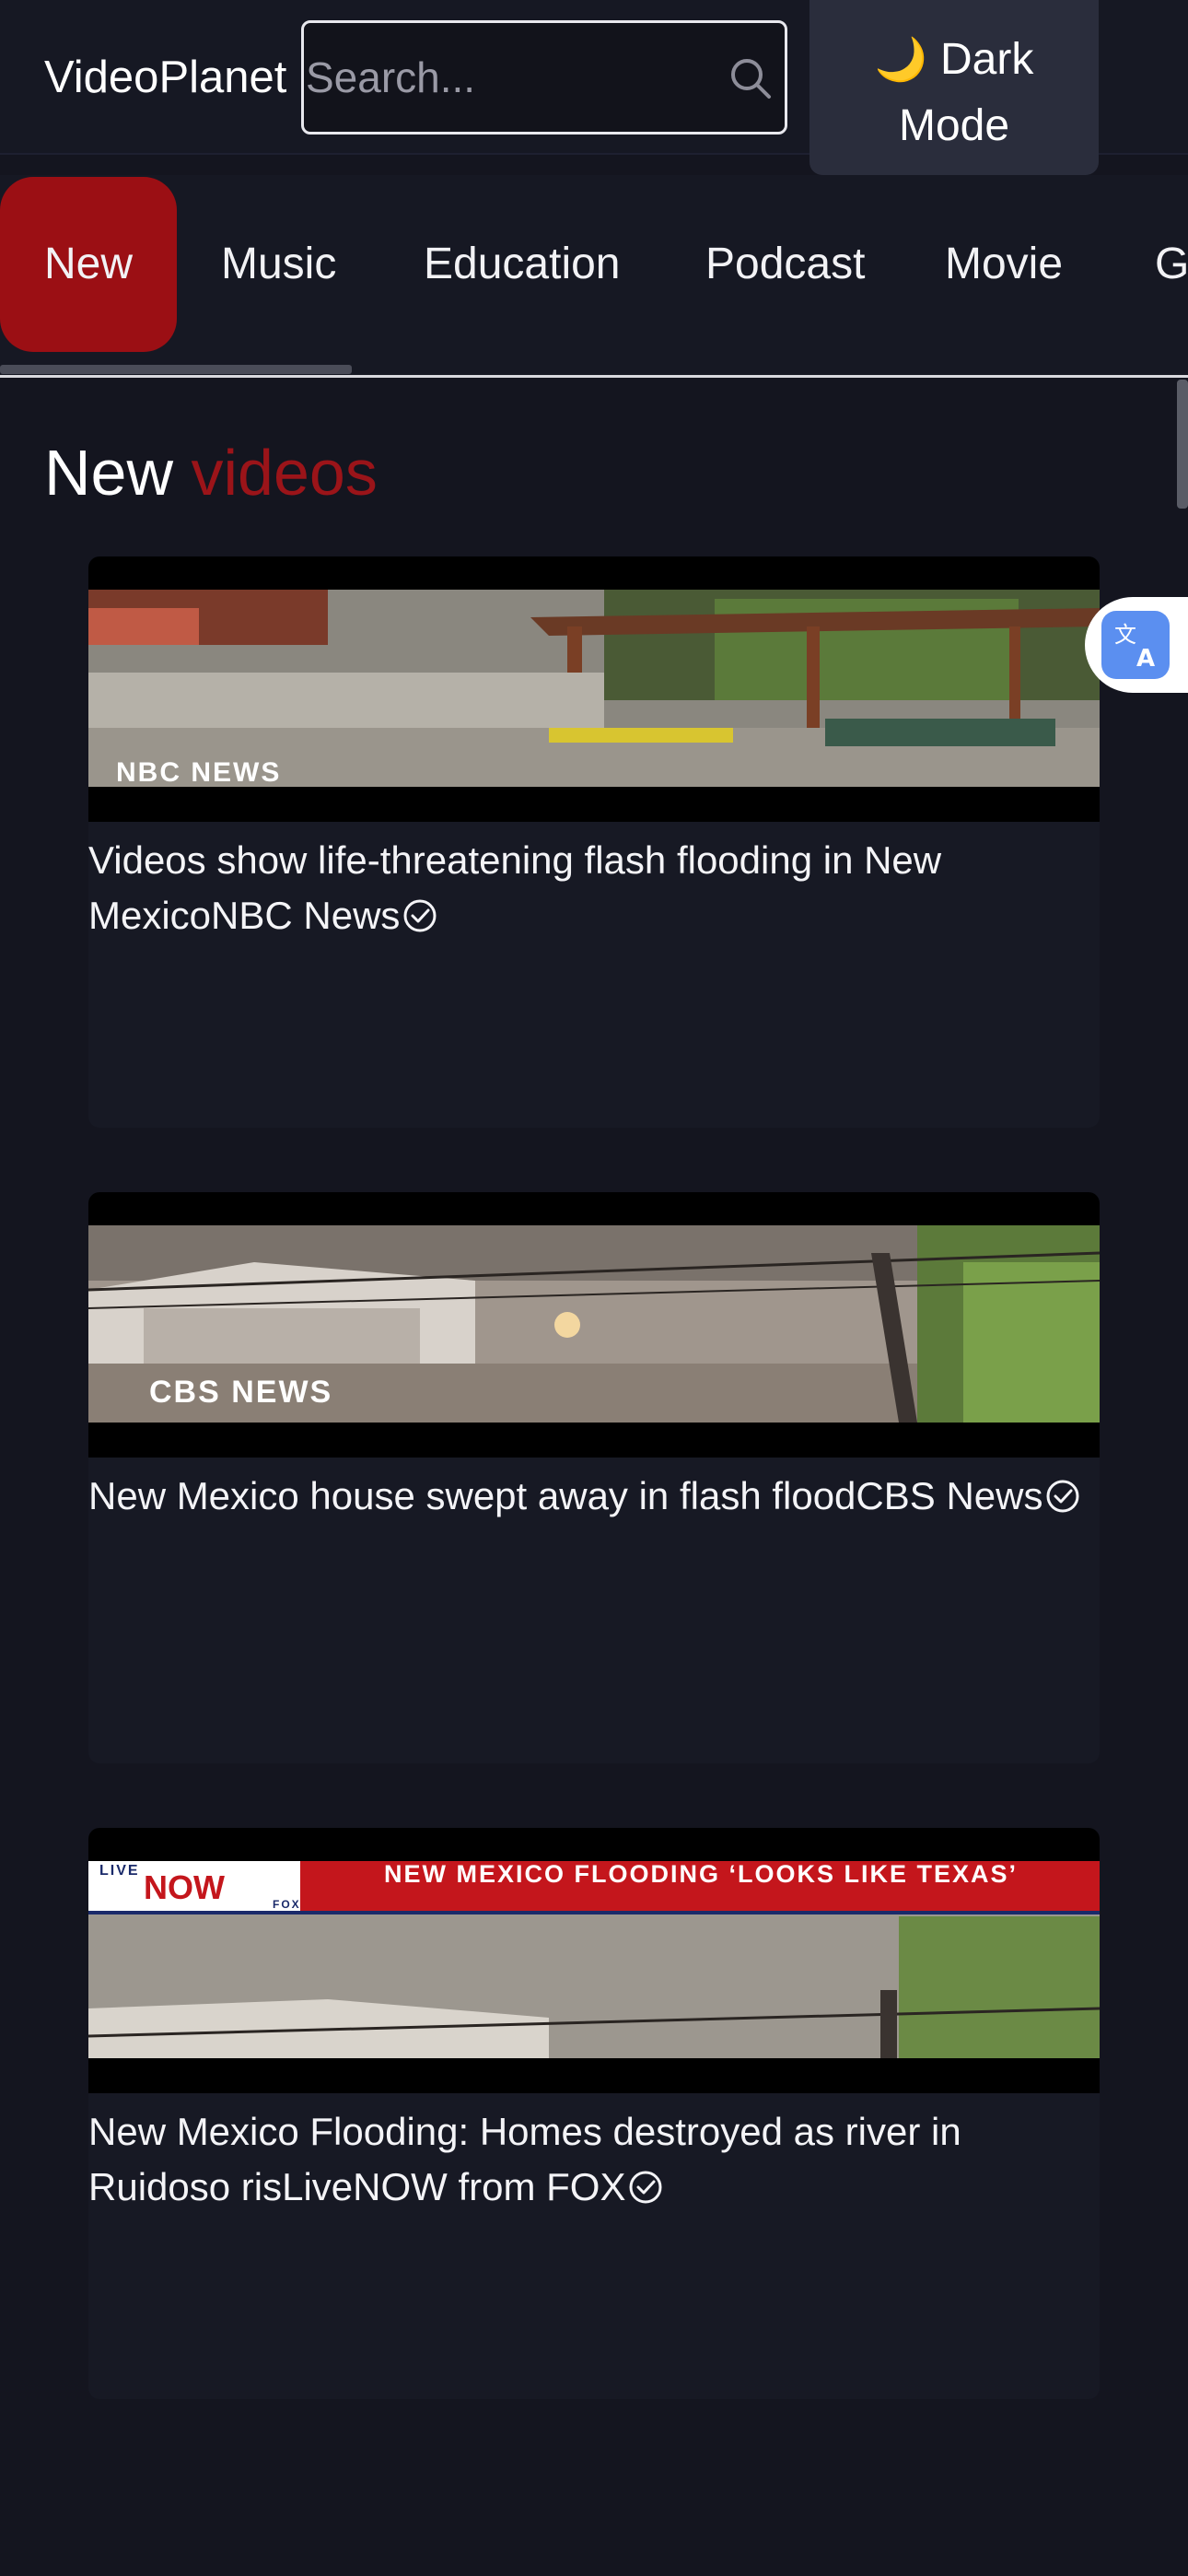 The width and height of the screenshot is (1188, 2576). Describe the element at coordinates (184, 1887) in the screenshot. I see `live-badge-main: NOW` at that location.